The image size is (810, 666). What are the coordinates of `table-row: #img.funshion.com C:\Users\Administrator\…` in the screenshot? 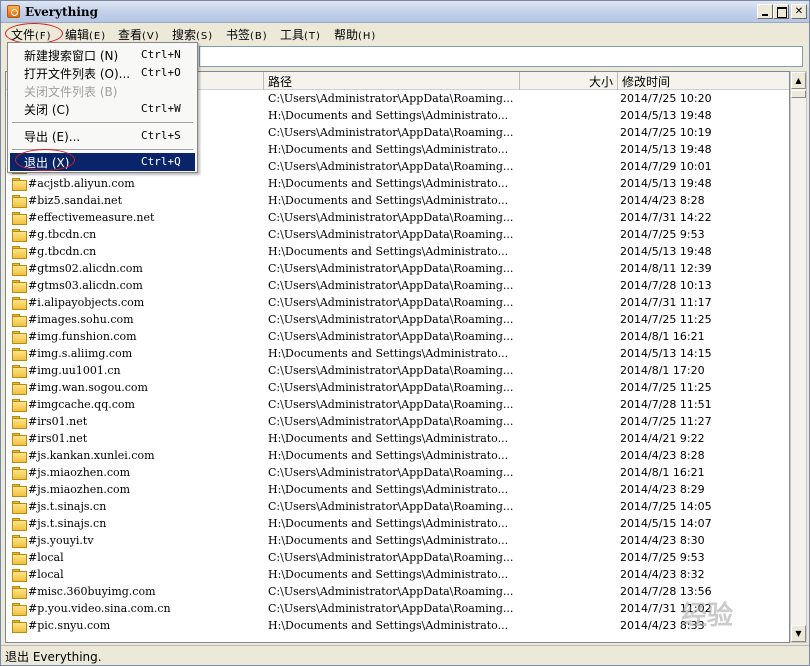 It's located at (397, 336).